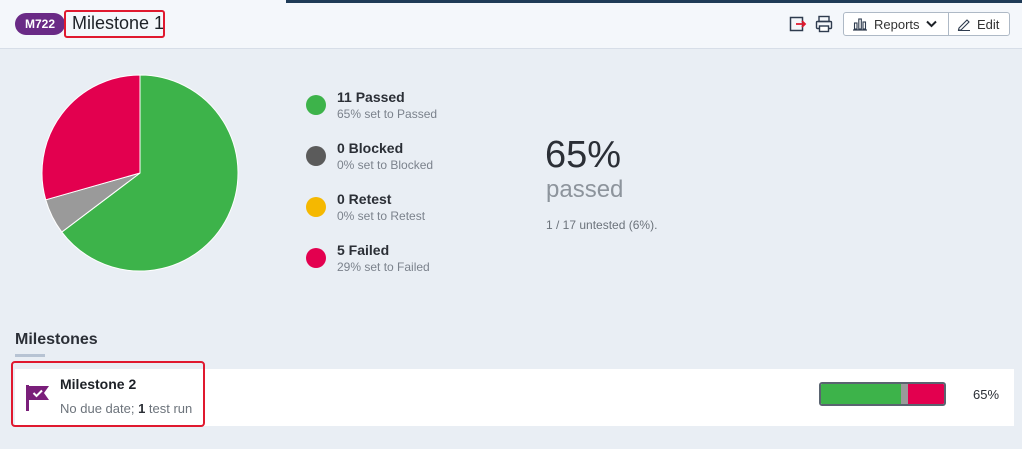 The height and width of the screenshot is (449, 1022). What do you see at coordinates (387, 114) in the screenshot?
I see `legend-passed-percent: 65% set to Passed` at bounding box center [387, 114].